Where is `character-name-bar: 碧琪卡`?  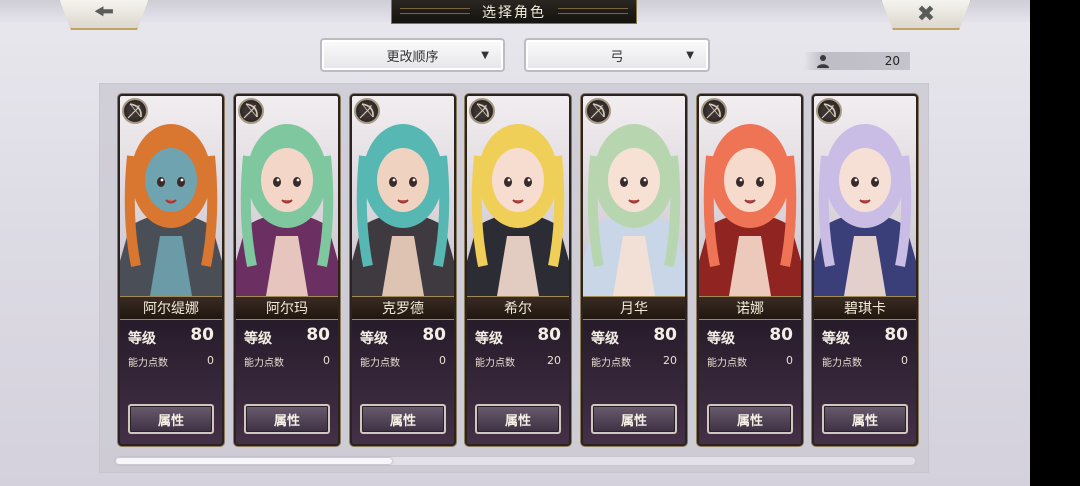
character-name-bar: 碧琪卡 is located at coordinates (865, 308).